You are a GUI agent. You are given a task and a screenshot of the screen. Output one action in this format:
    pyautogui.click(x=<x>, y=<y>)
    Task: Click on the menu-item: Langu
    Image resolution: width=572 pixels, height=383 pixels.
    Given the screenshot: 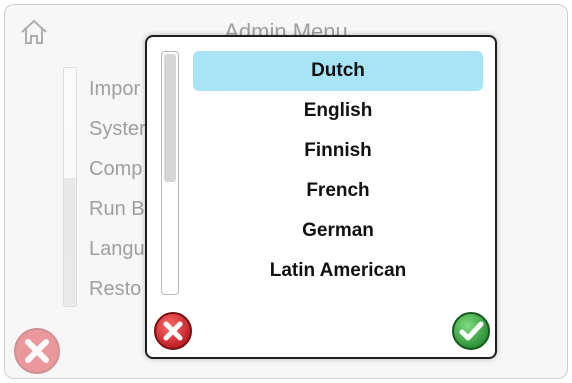 What is the action you would take?
    pyautogui.click(x=117, y=249)
    